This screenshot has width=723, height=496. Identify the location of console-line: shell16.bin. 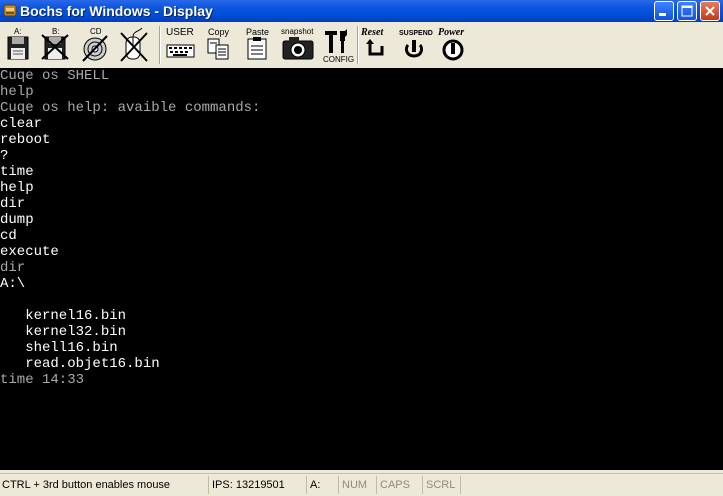
(59, 348).